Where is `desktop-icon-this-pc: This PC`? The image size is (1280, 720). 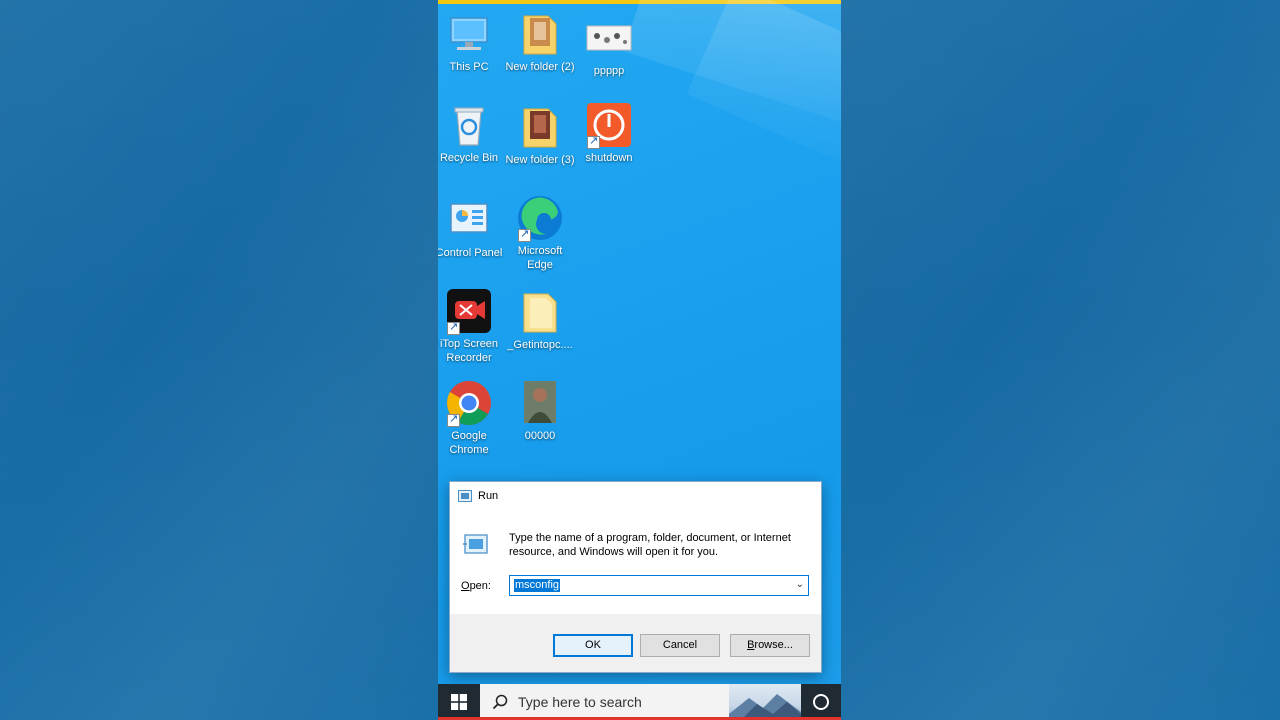 desktop-icon-this-pc: This PC is located at coordinates (471, 42).